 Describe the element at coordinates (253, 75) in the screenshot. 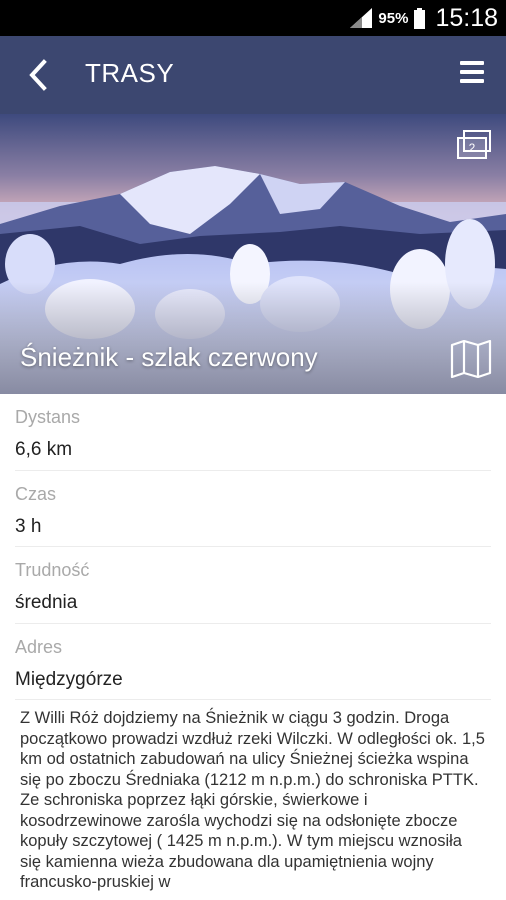

I see `app-bar: TRASY` at that location.